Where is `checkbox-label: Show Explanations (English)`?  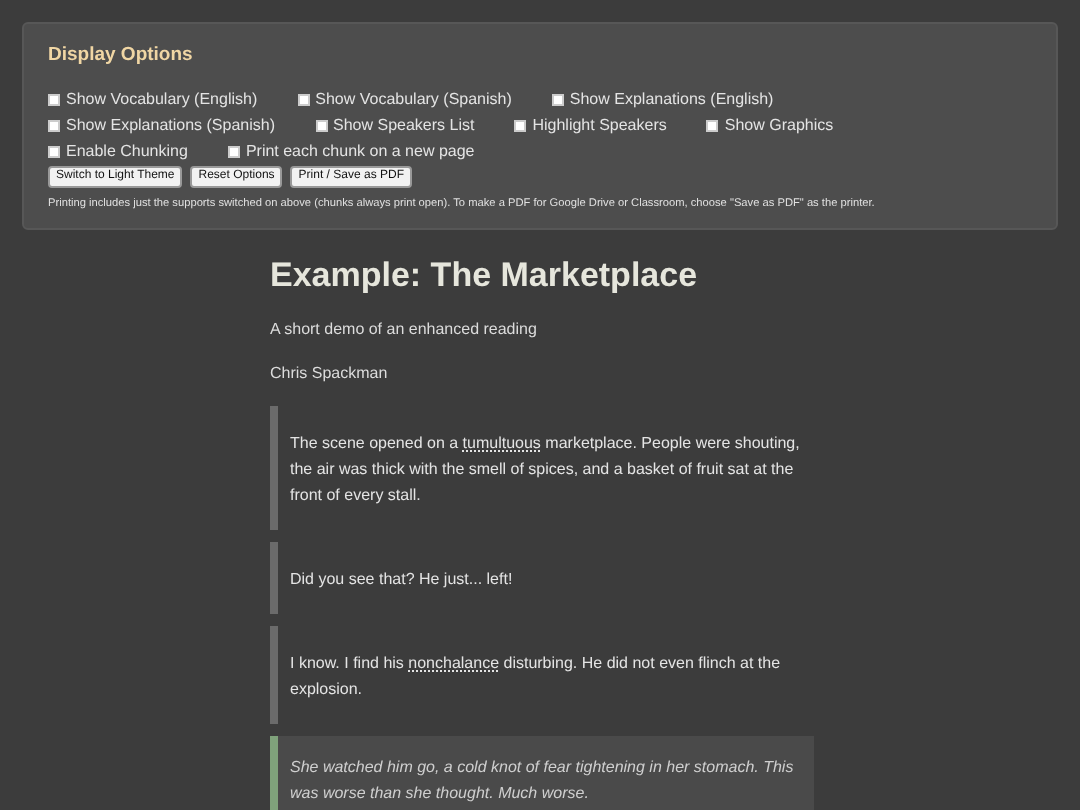 checkbox-label: Show Explanations (English) is located at coordinates (671, 99).